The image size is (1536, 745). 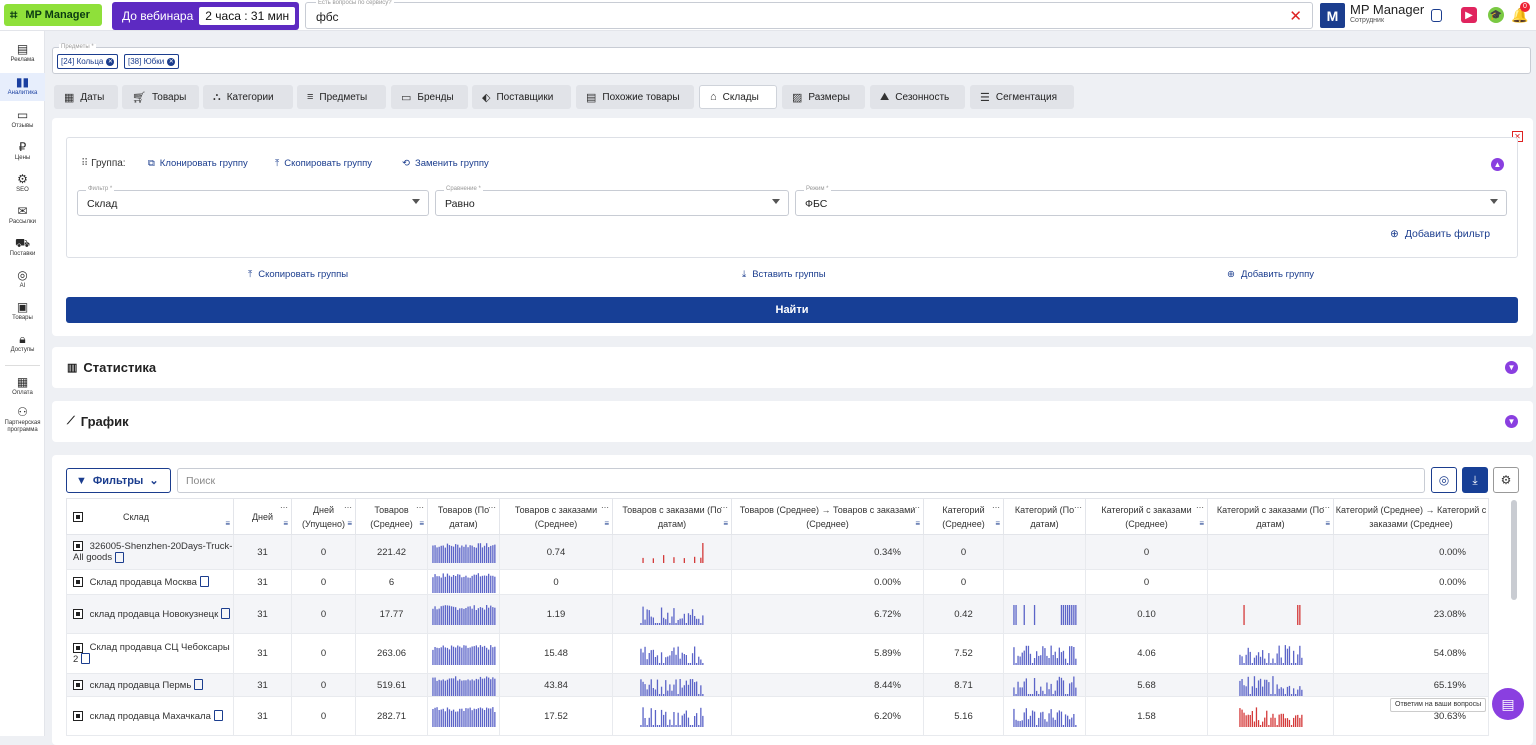 I want to click on col-ordered-dates: Товаров с заказами (По датам) ⋯ ≡, so click(x=672, y=516).